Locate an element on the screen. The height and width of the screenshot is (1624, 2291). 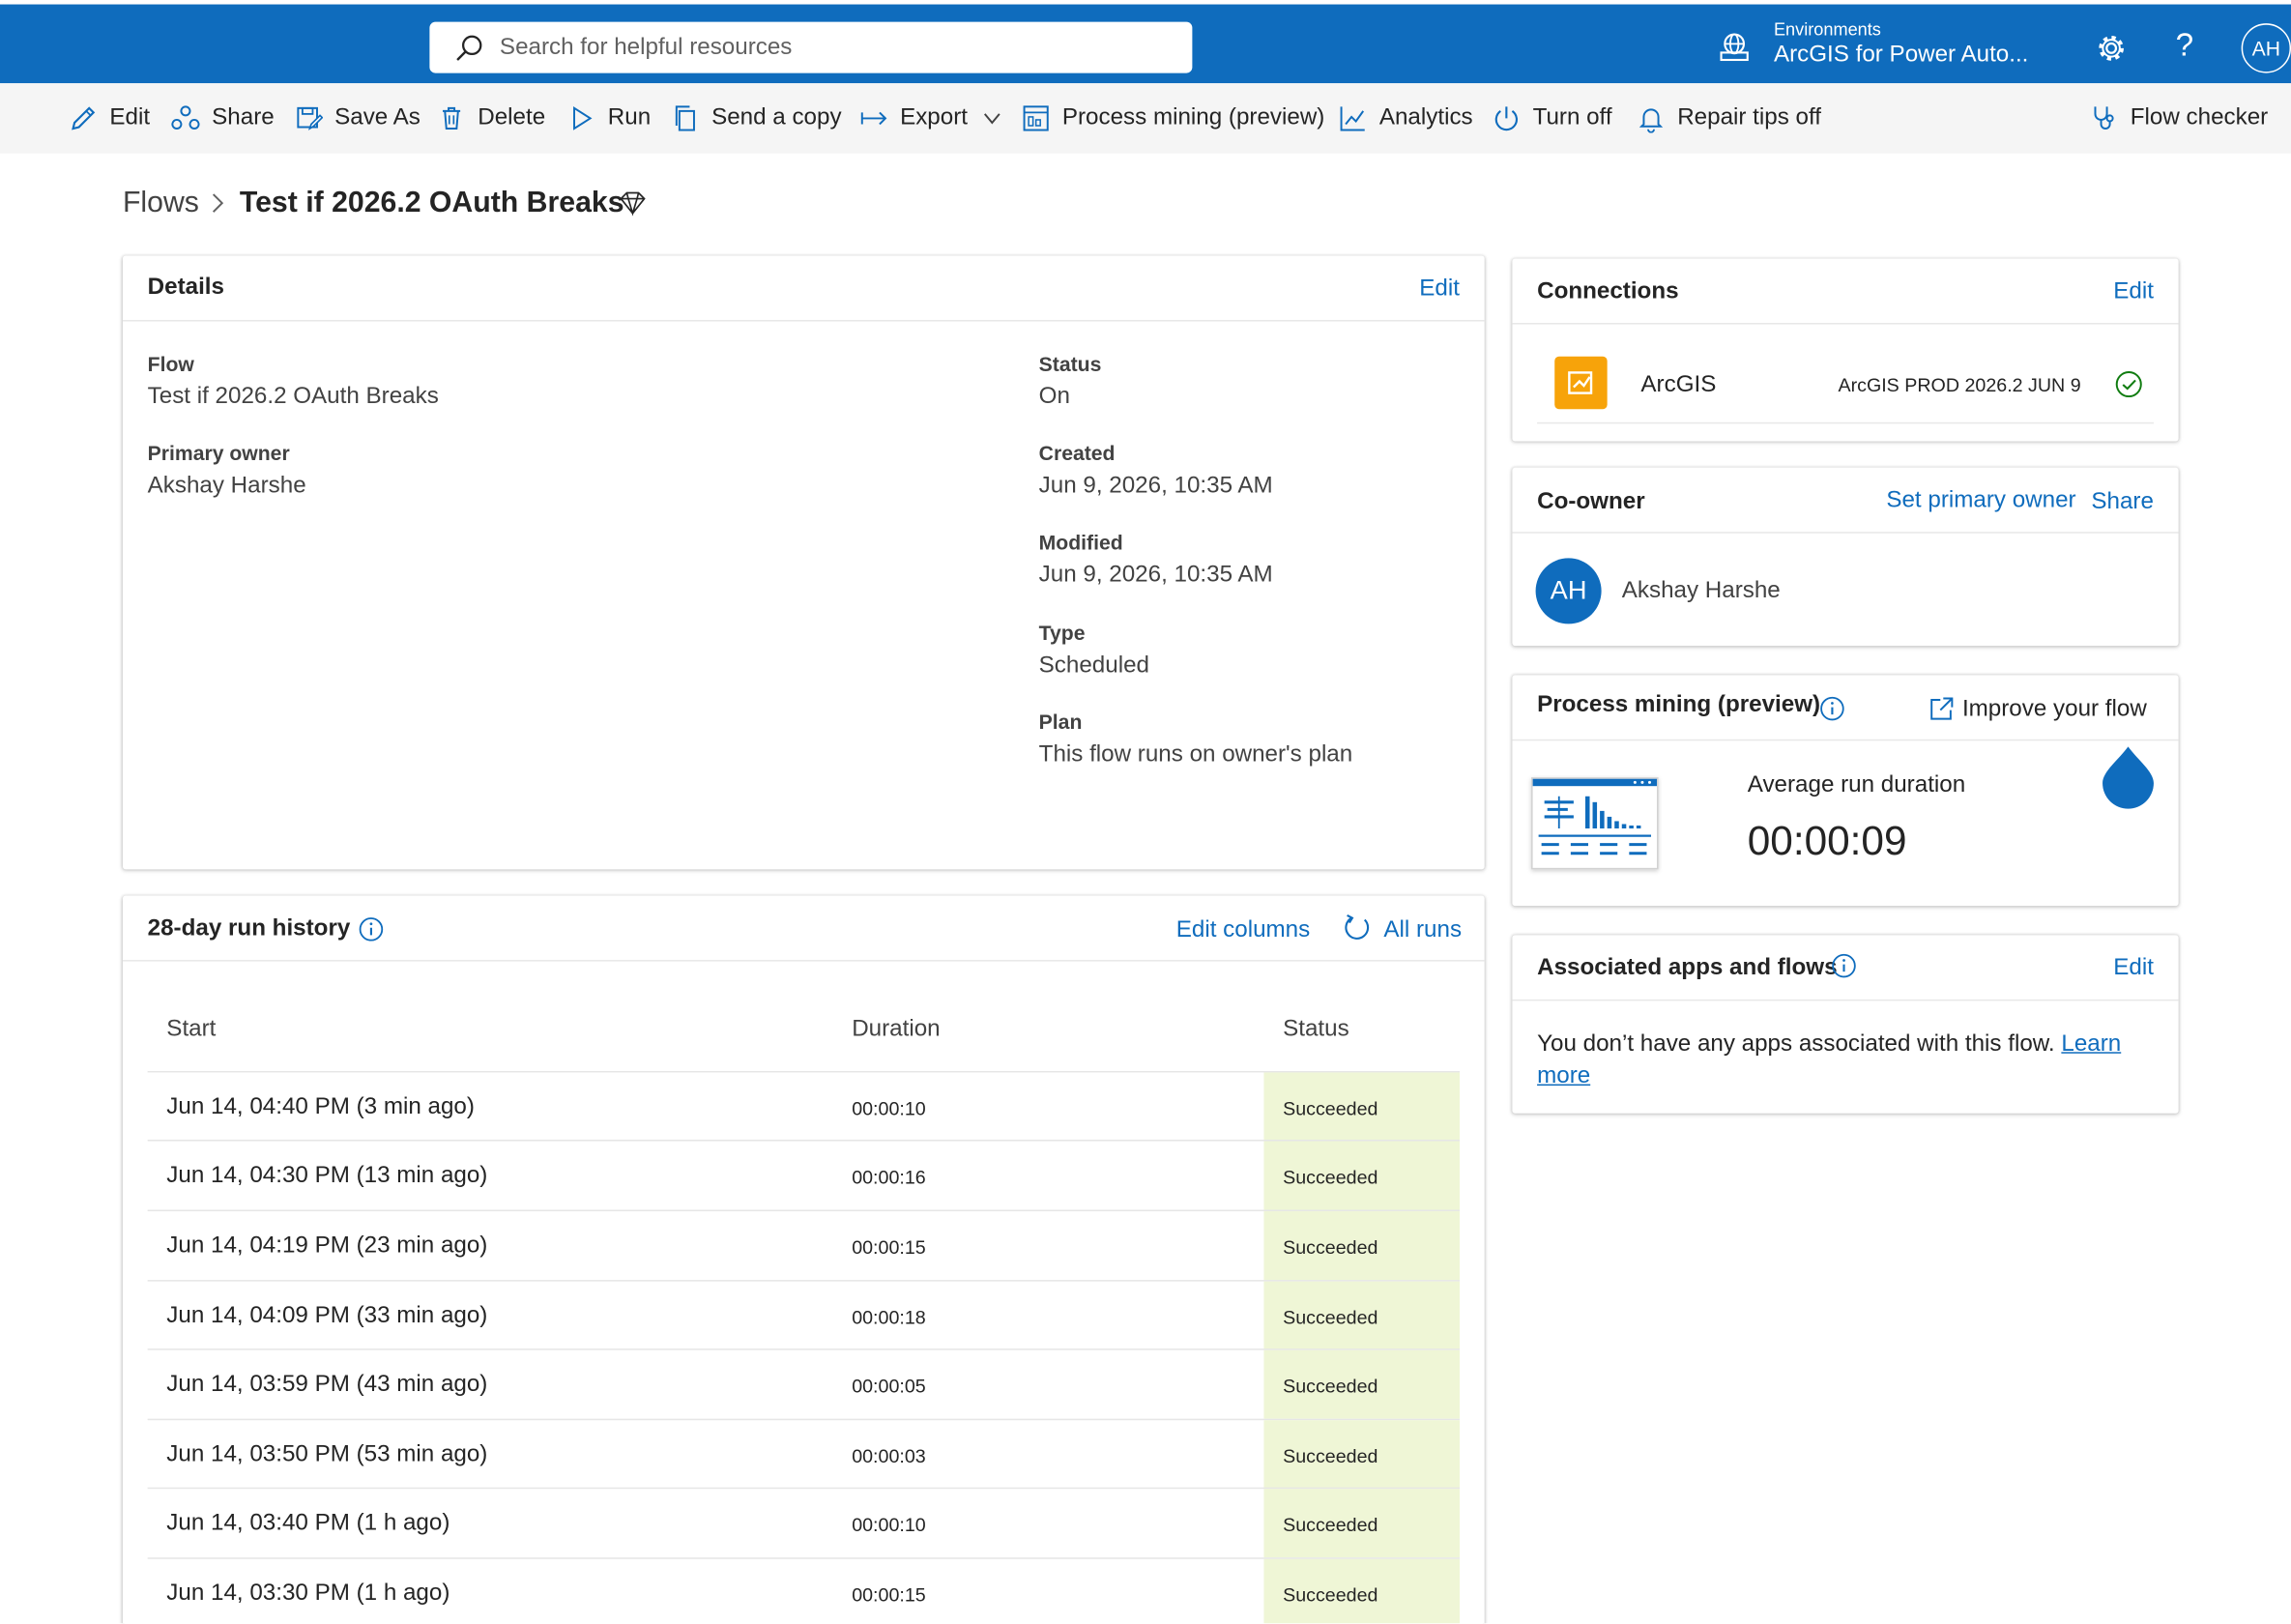
run-duration-cell: 00:00:15 is located at coordinates (889, 1247).